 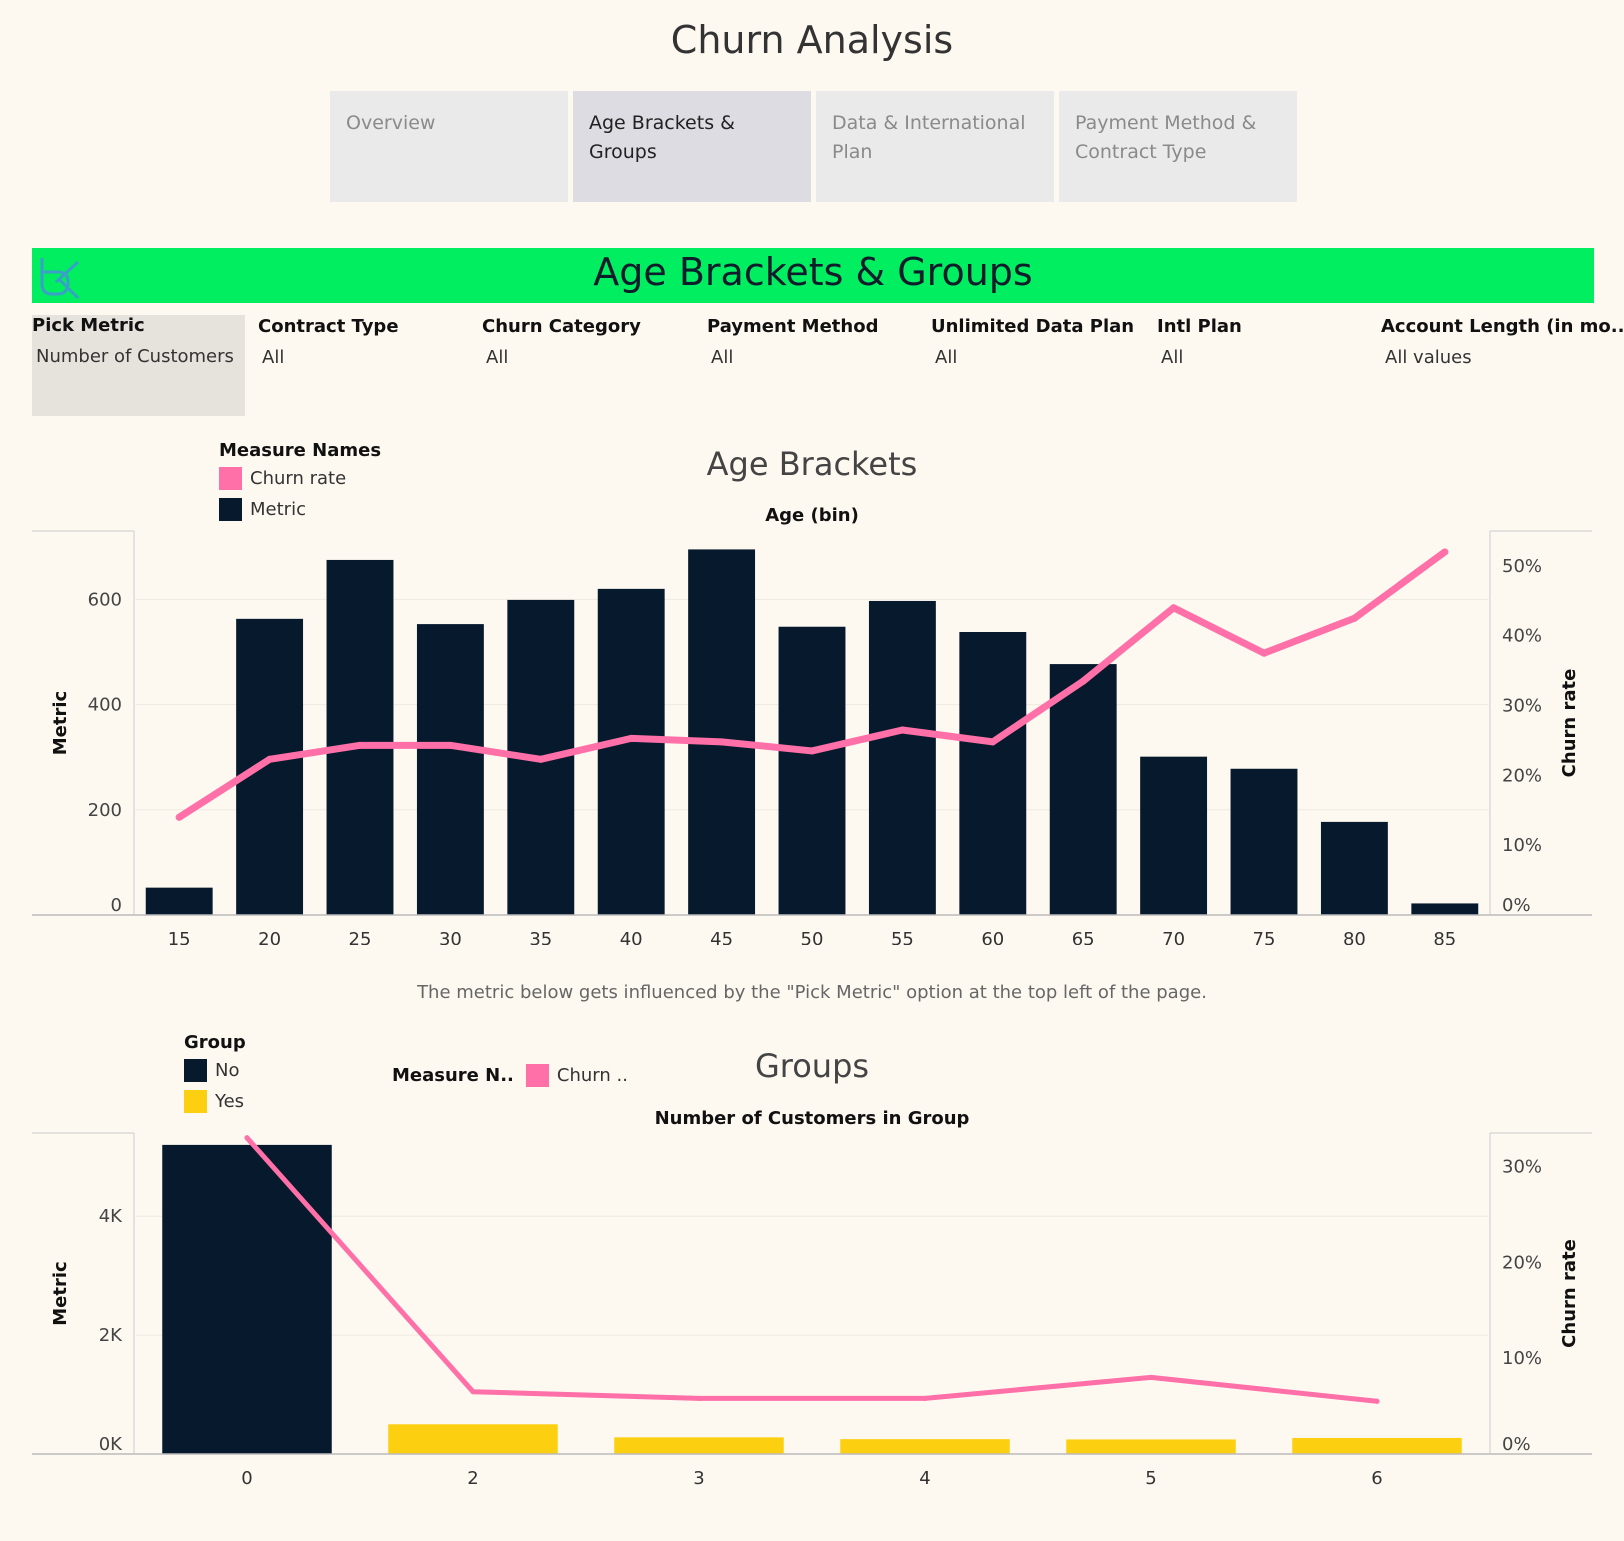 I want to click on filter-label: Unlimited Data Plan, so click(x=1033, y=326).